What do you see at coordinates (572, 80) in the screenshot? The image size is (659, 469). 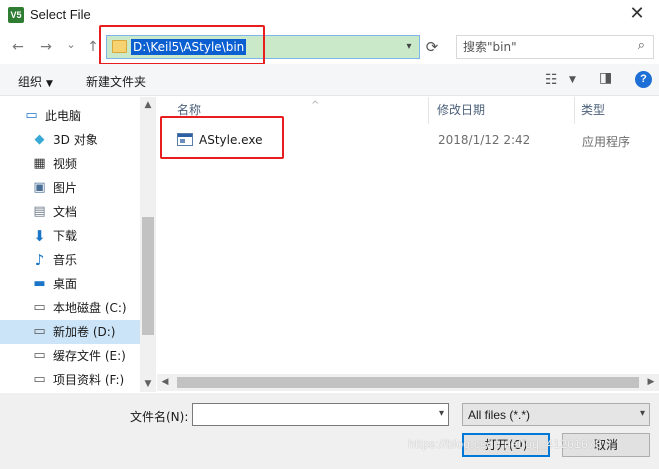 I see `view-caret-icon: ▼` at bounding box center [572, 80].